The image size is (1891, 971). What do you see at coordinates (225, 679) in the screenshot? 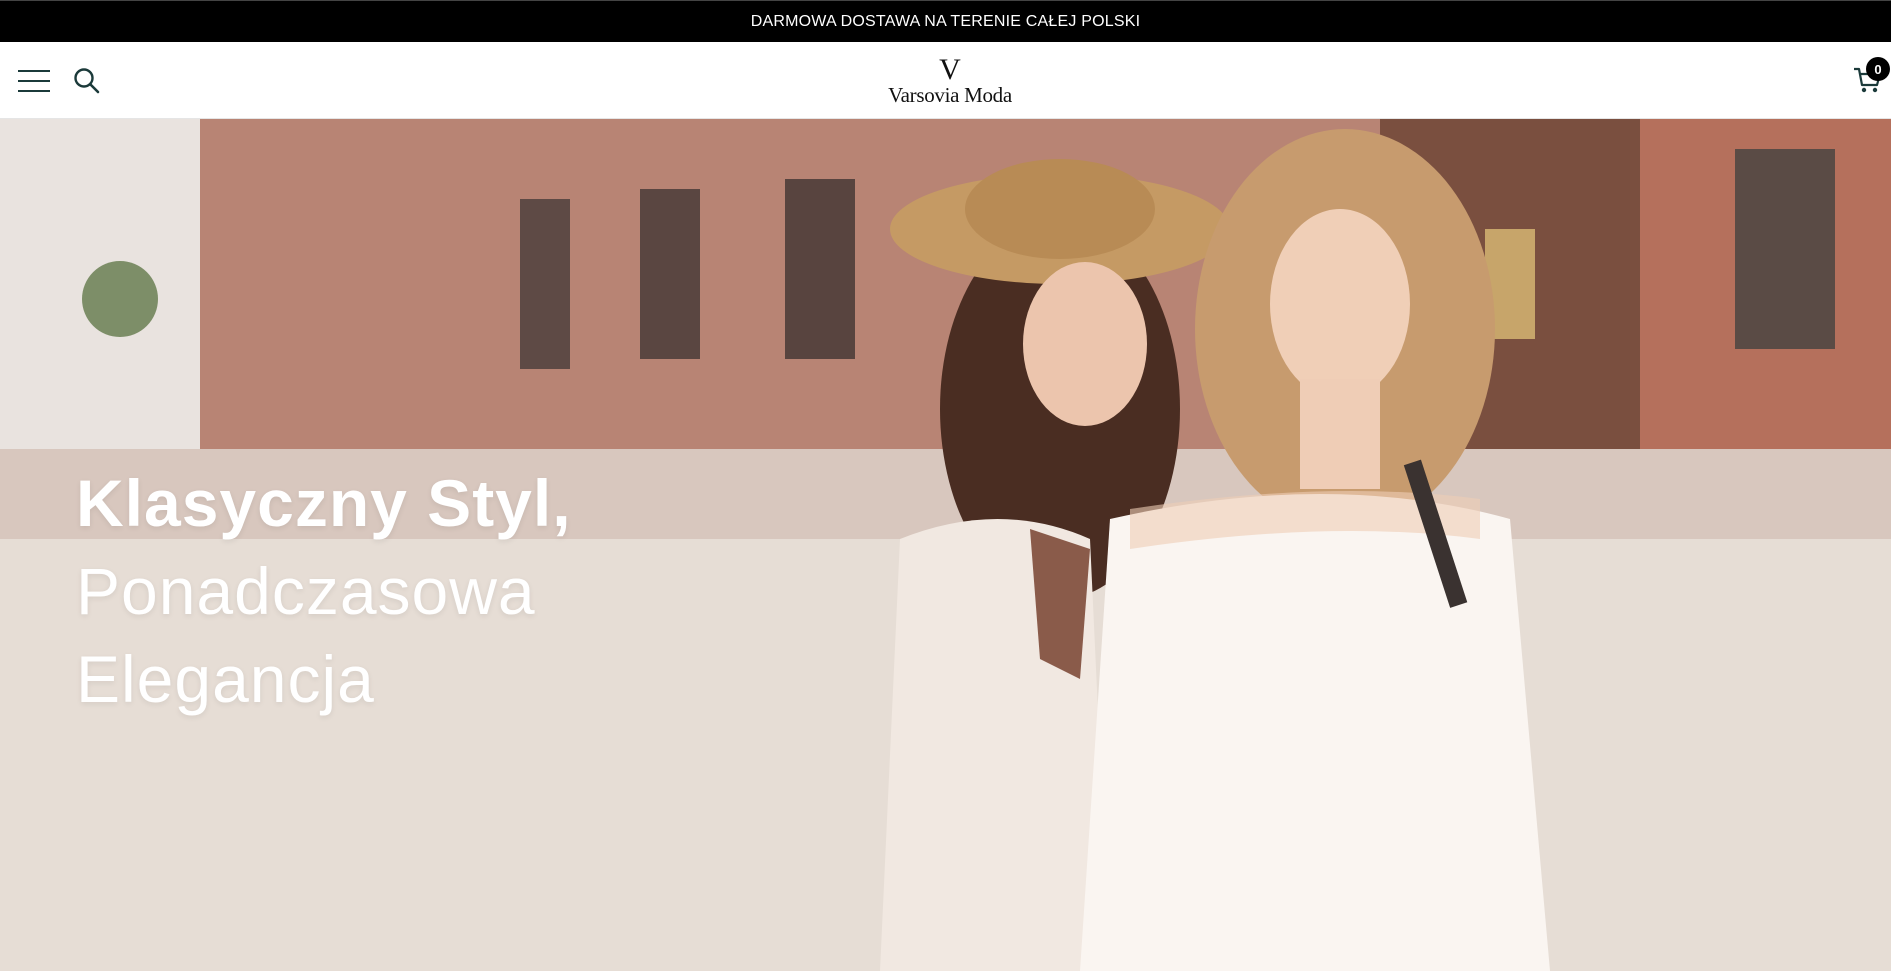
I see `headline-line-3: Elegancja` at bounding box center [225, 679].